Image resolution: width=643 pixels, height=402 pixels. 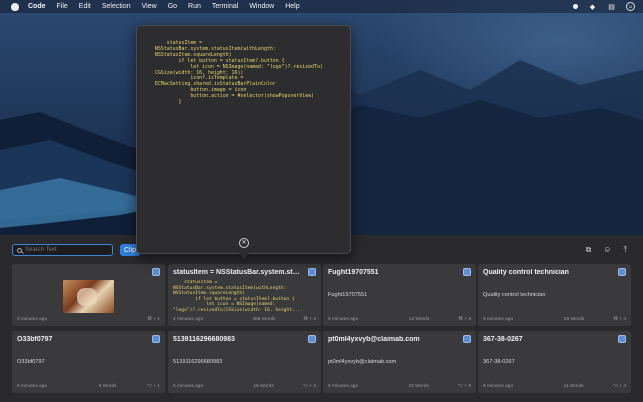 I want to click on menu-terminal: Terminal, so click(x=225, y=6).